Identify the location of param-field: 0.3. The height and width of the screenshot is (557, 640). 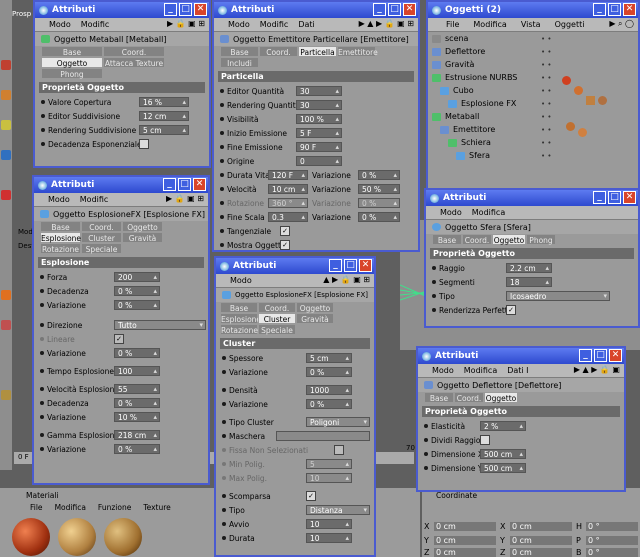
(288, 217).